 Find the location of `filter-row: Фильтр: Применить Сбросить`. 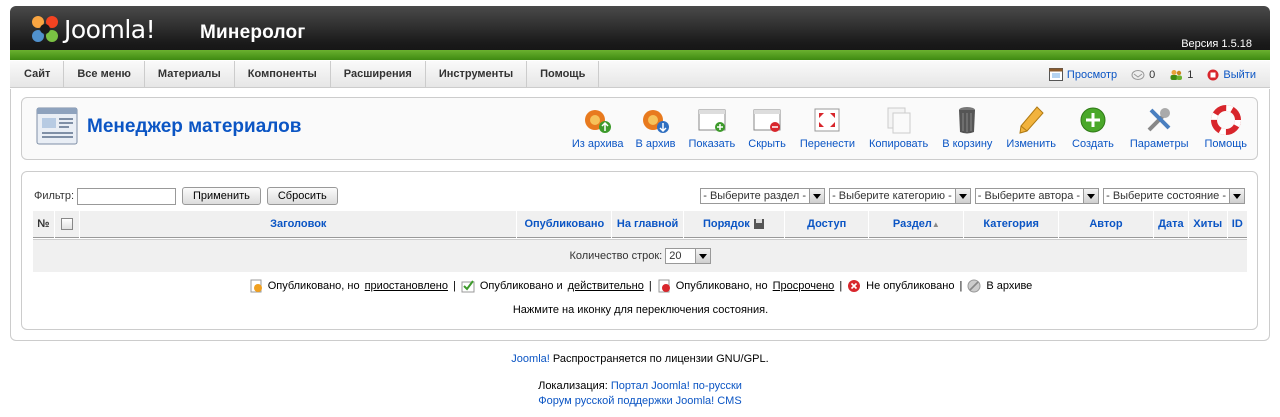

filter-row: Фильтр: Применить Сбросить is located at coordinates (186, 196).